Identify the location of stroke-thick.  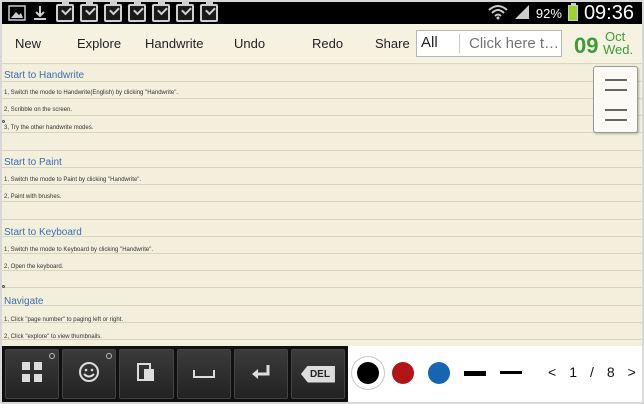
(475, 373).